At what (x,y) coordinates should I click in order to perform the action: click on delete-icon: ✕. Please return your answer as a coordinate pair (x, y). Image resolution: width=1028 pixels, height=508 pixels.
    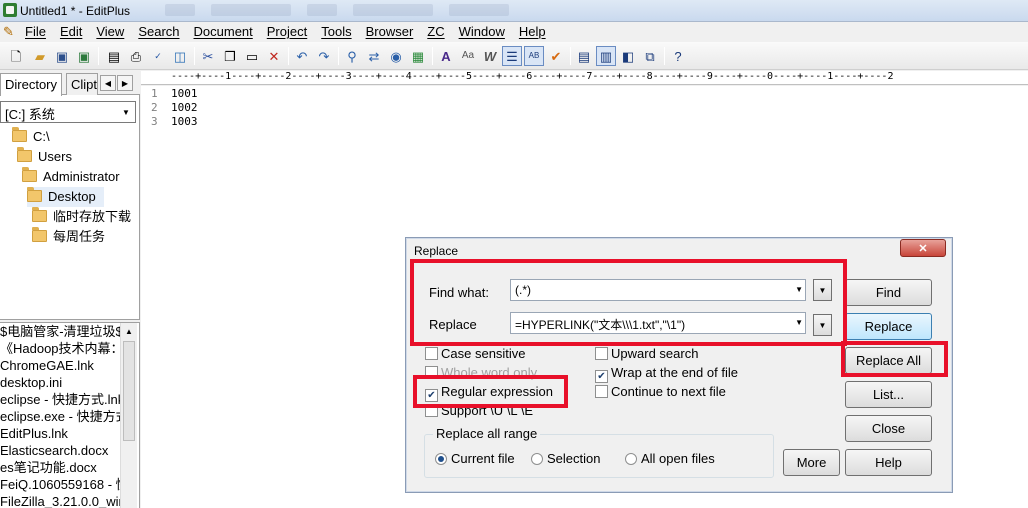
    Looking at the image, I should click on (274, 56).